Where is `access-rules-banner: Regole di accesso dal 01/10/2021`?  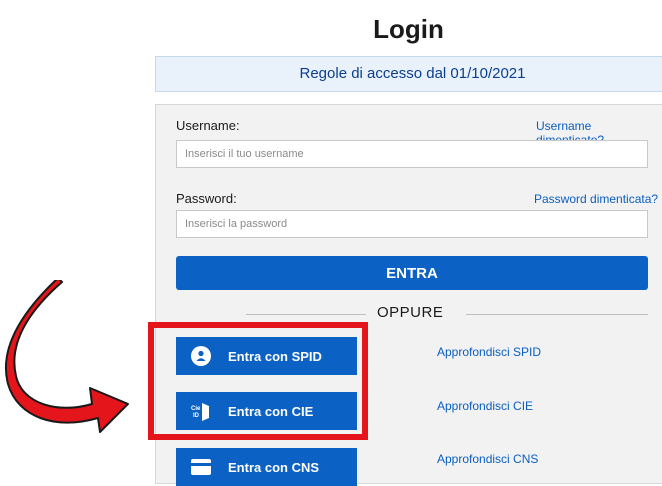 access-rules-banner: Regole di accesso dal 01/10/2021 is located at coordinates (408, 74).